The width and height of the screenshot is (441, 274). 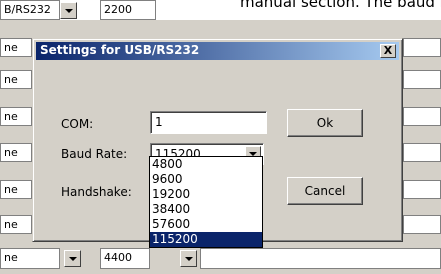 I want to click on dialog-title: Settings for USB/RS232, so click(x=120, y=50).